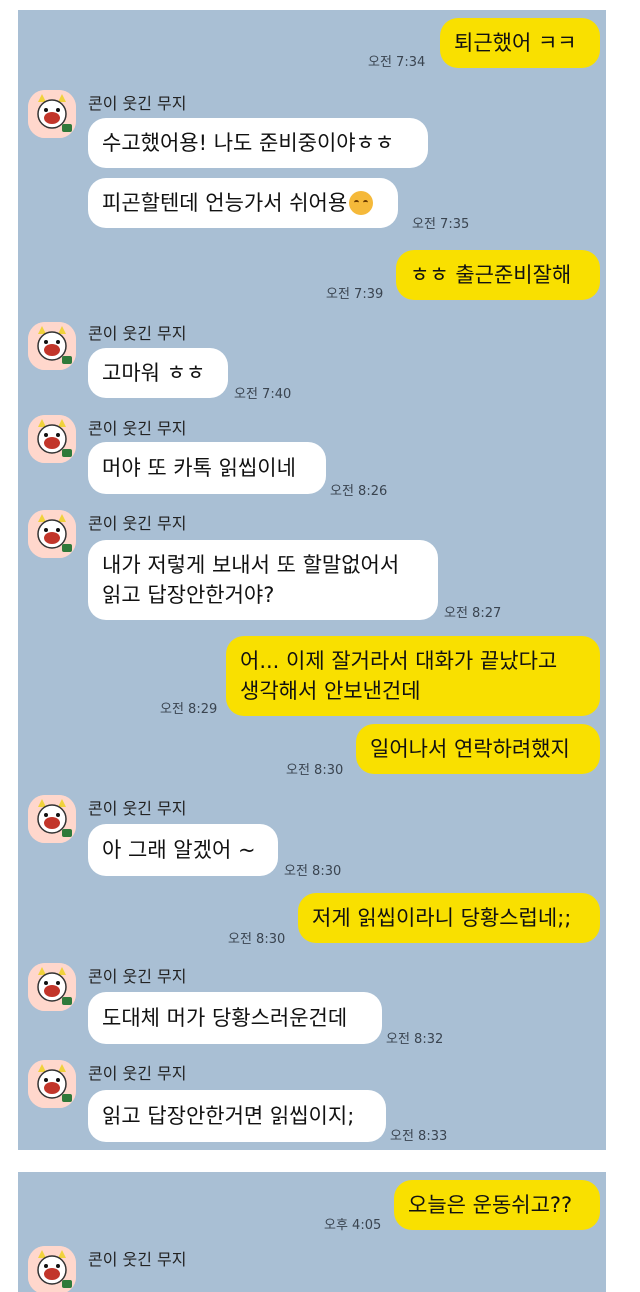 The width and height of the screenshot is (640, 1292). I want to click on incoming-message: 피곤할텐데 언능가서 쉬어용, so click(243, 203).